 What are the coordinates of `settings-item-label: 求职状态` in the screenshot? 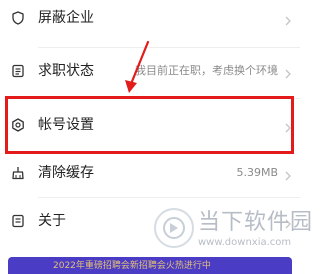 It's located at (66, 71).